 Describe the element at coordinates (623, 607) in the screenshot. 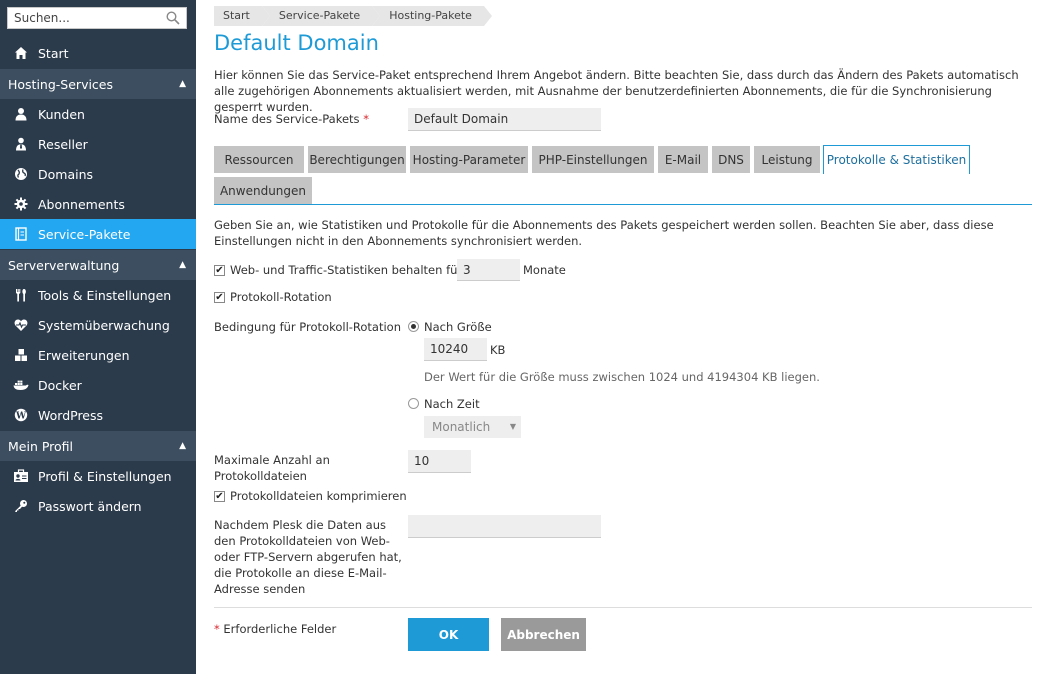

I see `divider` at that location.